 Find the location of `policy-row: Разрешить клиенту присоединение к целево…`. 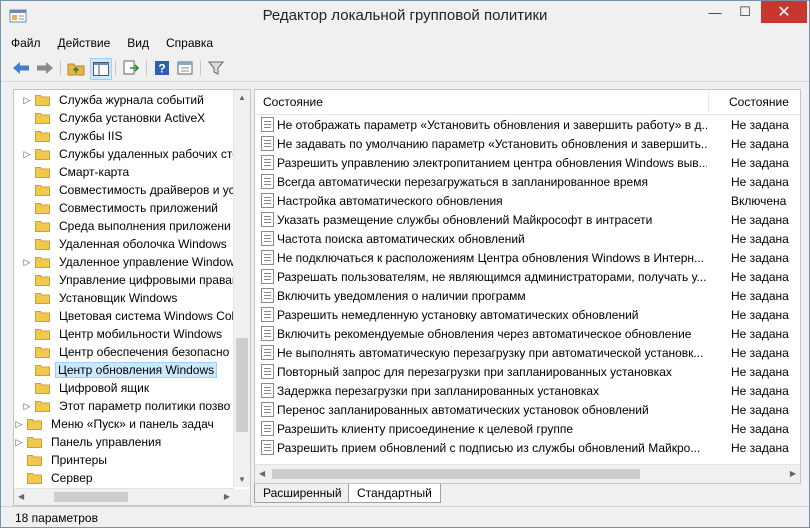

policy-row: Разрешить клиенту присоединение к целево… is located at coordinates (527, 428).